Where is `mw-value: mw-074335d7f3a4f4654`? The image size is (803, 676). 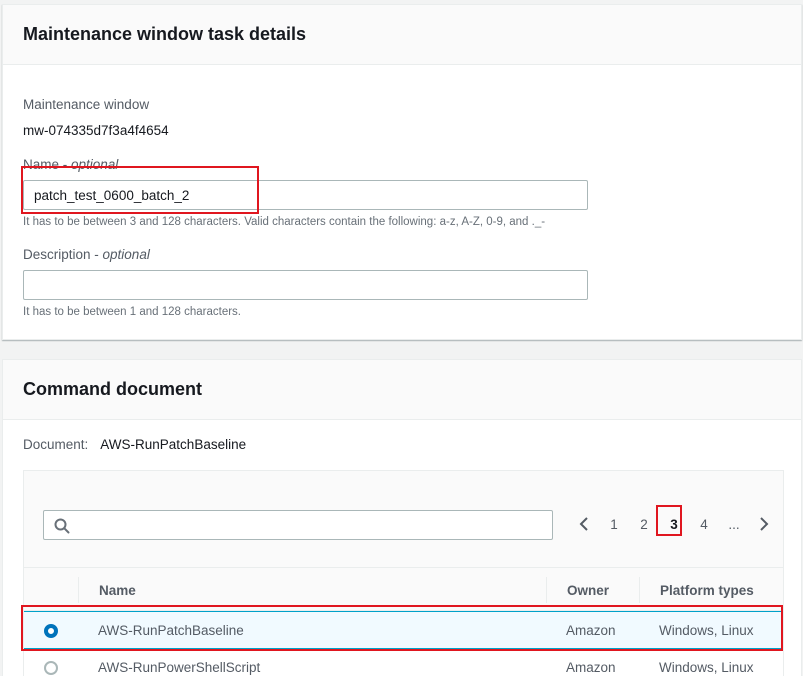
mw-value: mw-074335d7f3a4f4654 is located at coordinates (96, 130).